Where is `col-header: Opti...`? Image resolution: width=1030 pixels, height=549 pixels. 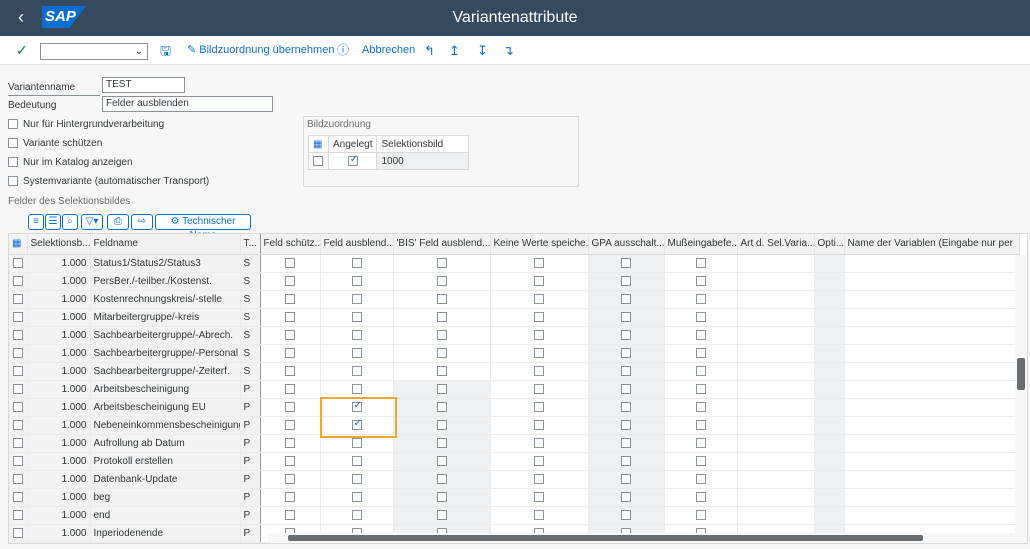 col-header: Opti... is located at coordinates (829, 244).